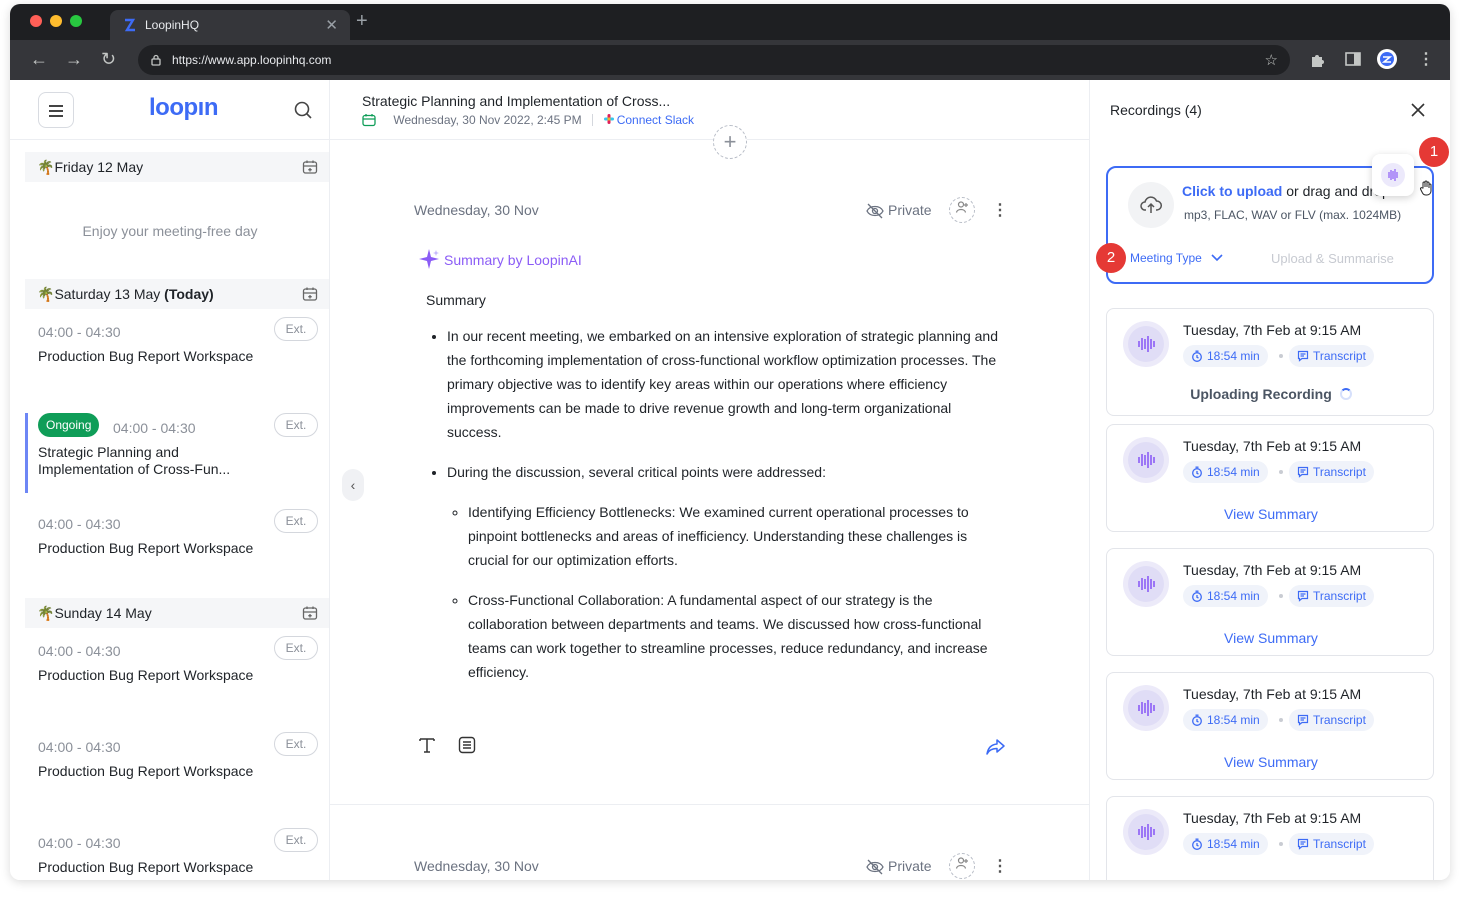 The width and height of the screenshot is (1460, 897). I want to click on day-label: 🌴Friday 12 May, so click(90, 167).